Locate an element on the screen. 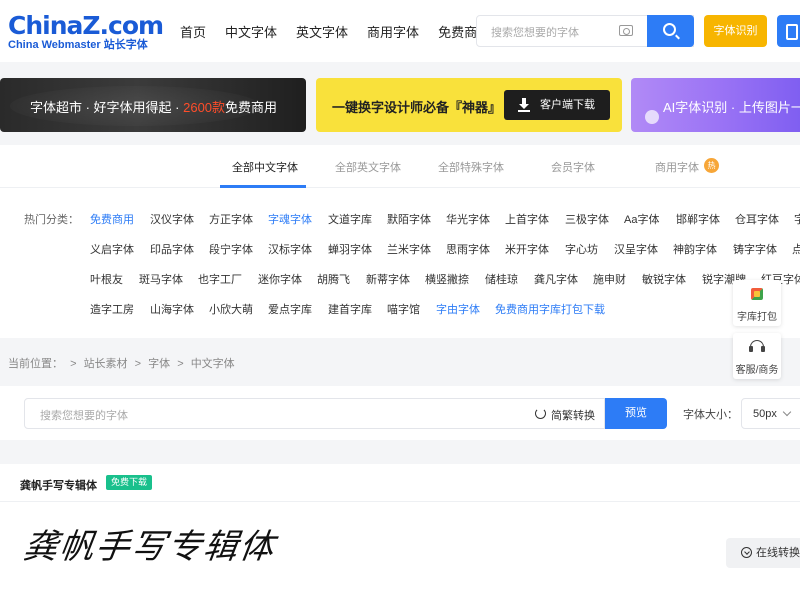 The width and height of the screenshot is (800, 600). hot-badge: 热 is located at coordinates (711, 165).